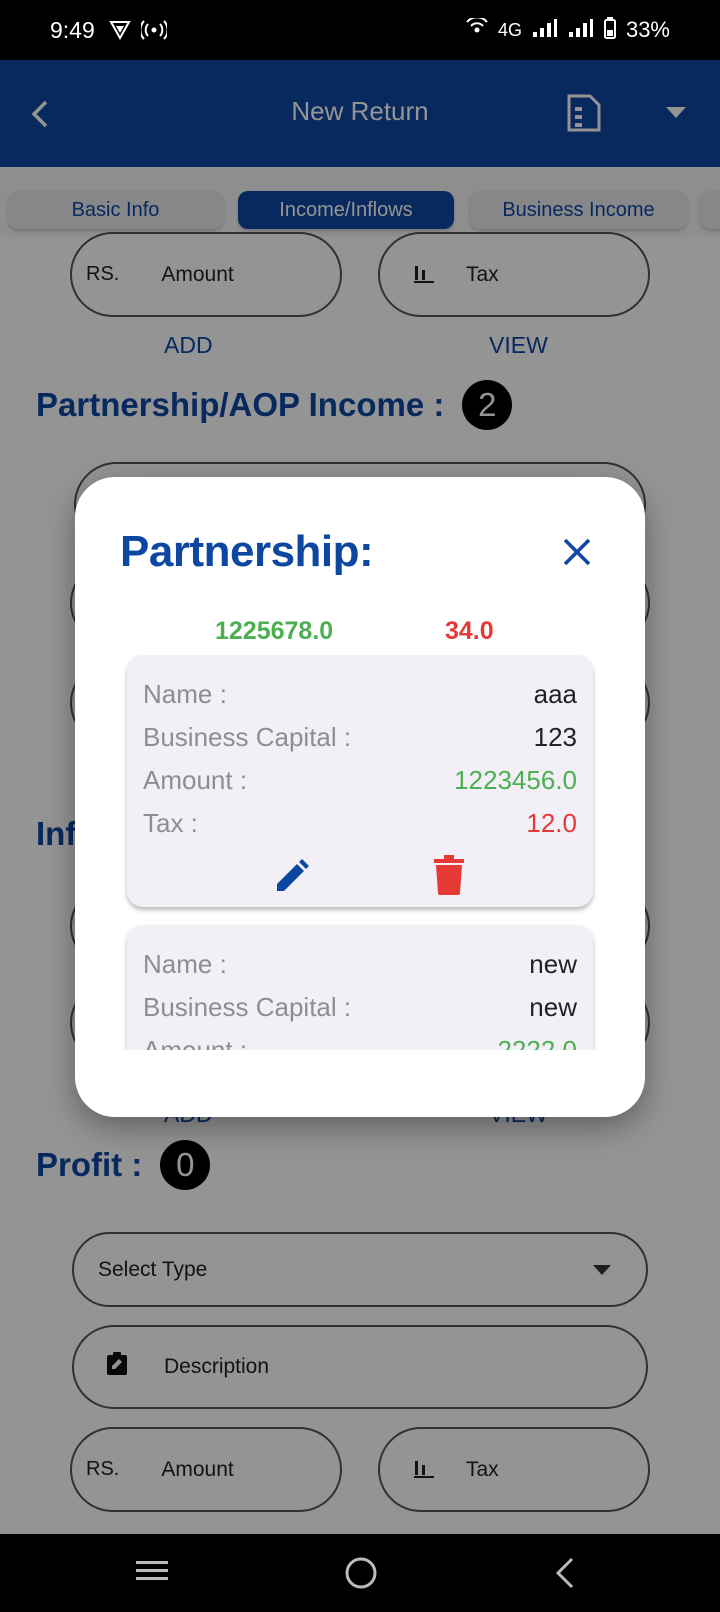 The height and width of the screenshot is (1612, 720). Describe the element at coordinates (360, 1013) in the screenshot. I see `entry-capital-row: Business Capital : new` at that location.